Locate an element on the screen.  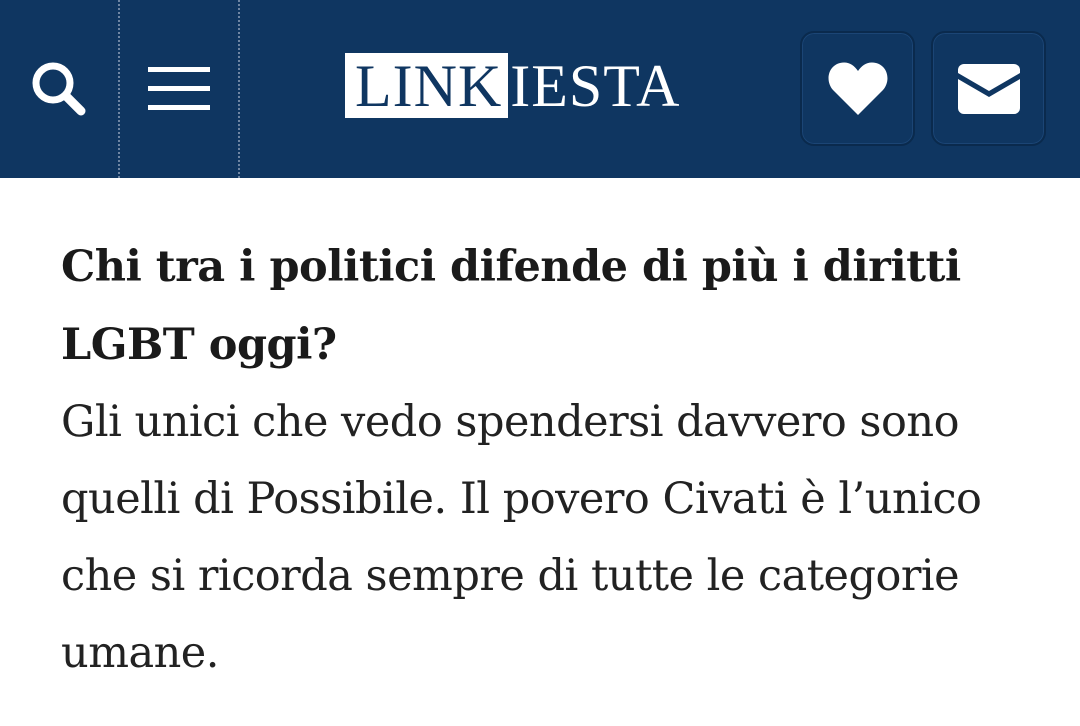
favorites-button is located at coordinates (857, 88).